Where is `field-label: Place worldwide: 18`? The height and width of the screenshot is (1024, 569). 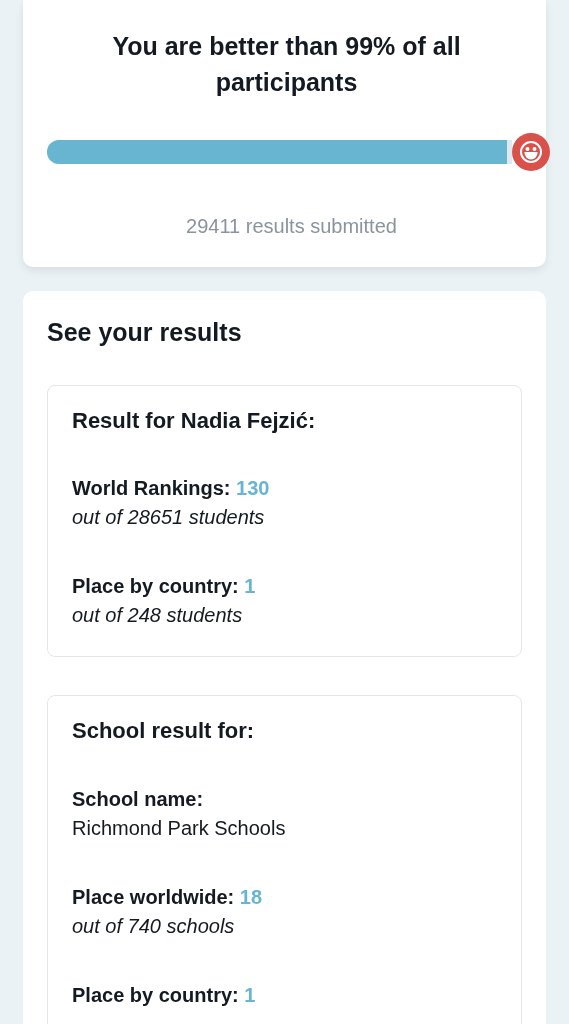
field-label: Place worldwide: 18 is located at coordinates (168, 897).